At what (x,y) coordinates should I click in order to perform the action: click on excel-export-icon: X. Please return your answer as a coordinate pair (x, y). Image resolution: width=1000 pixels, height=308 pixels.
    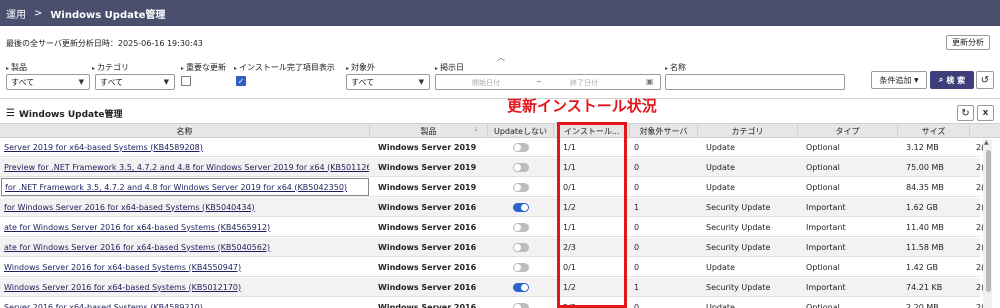
    Looking at the image, I should click on (985, 113).